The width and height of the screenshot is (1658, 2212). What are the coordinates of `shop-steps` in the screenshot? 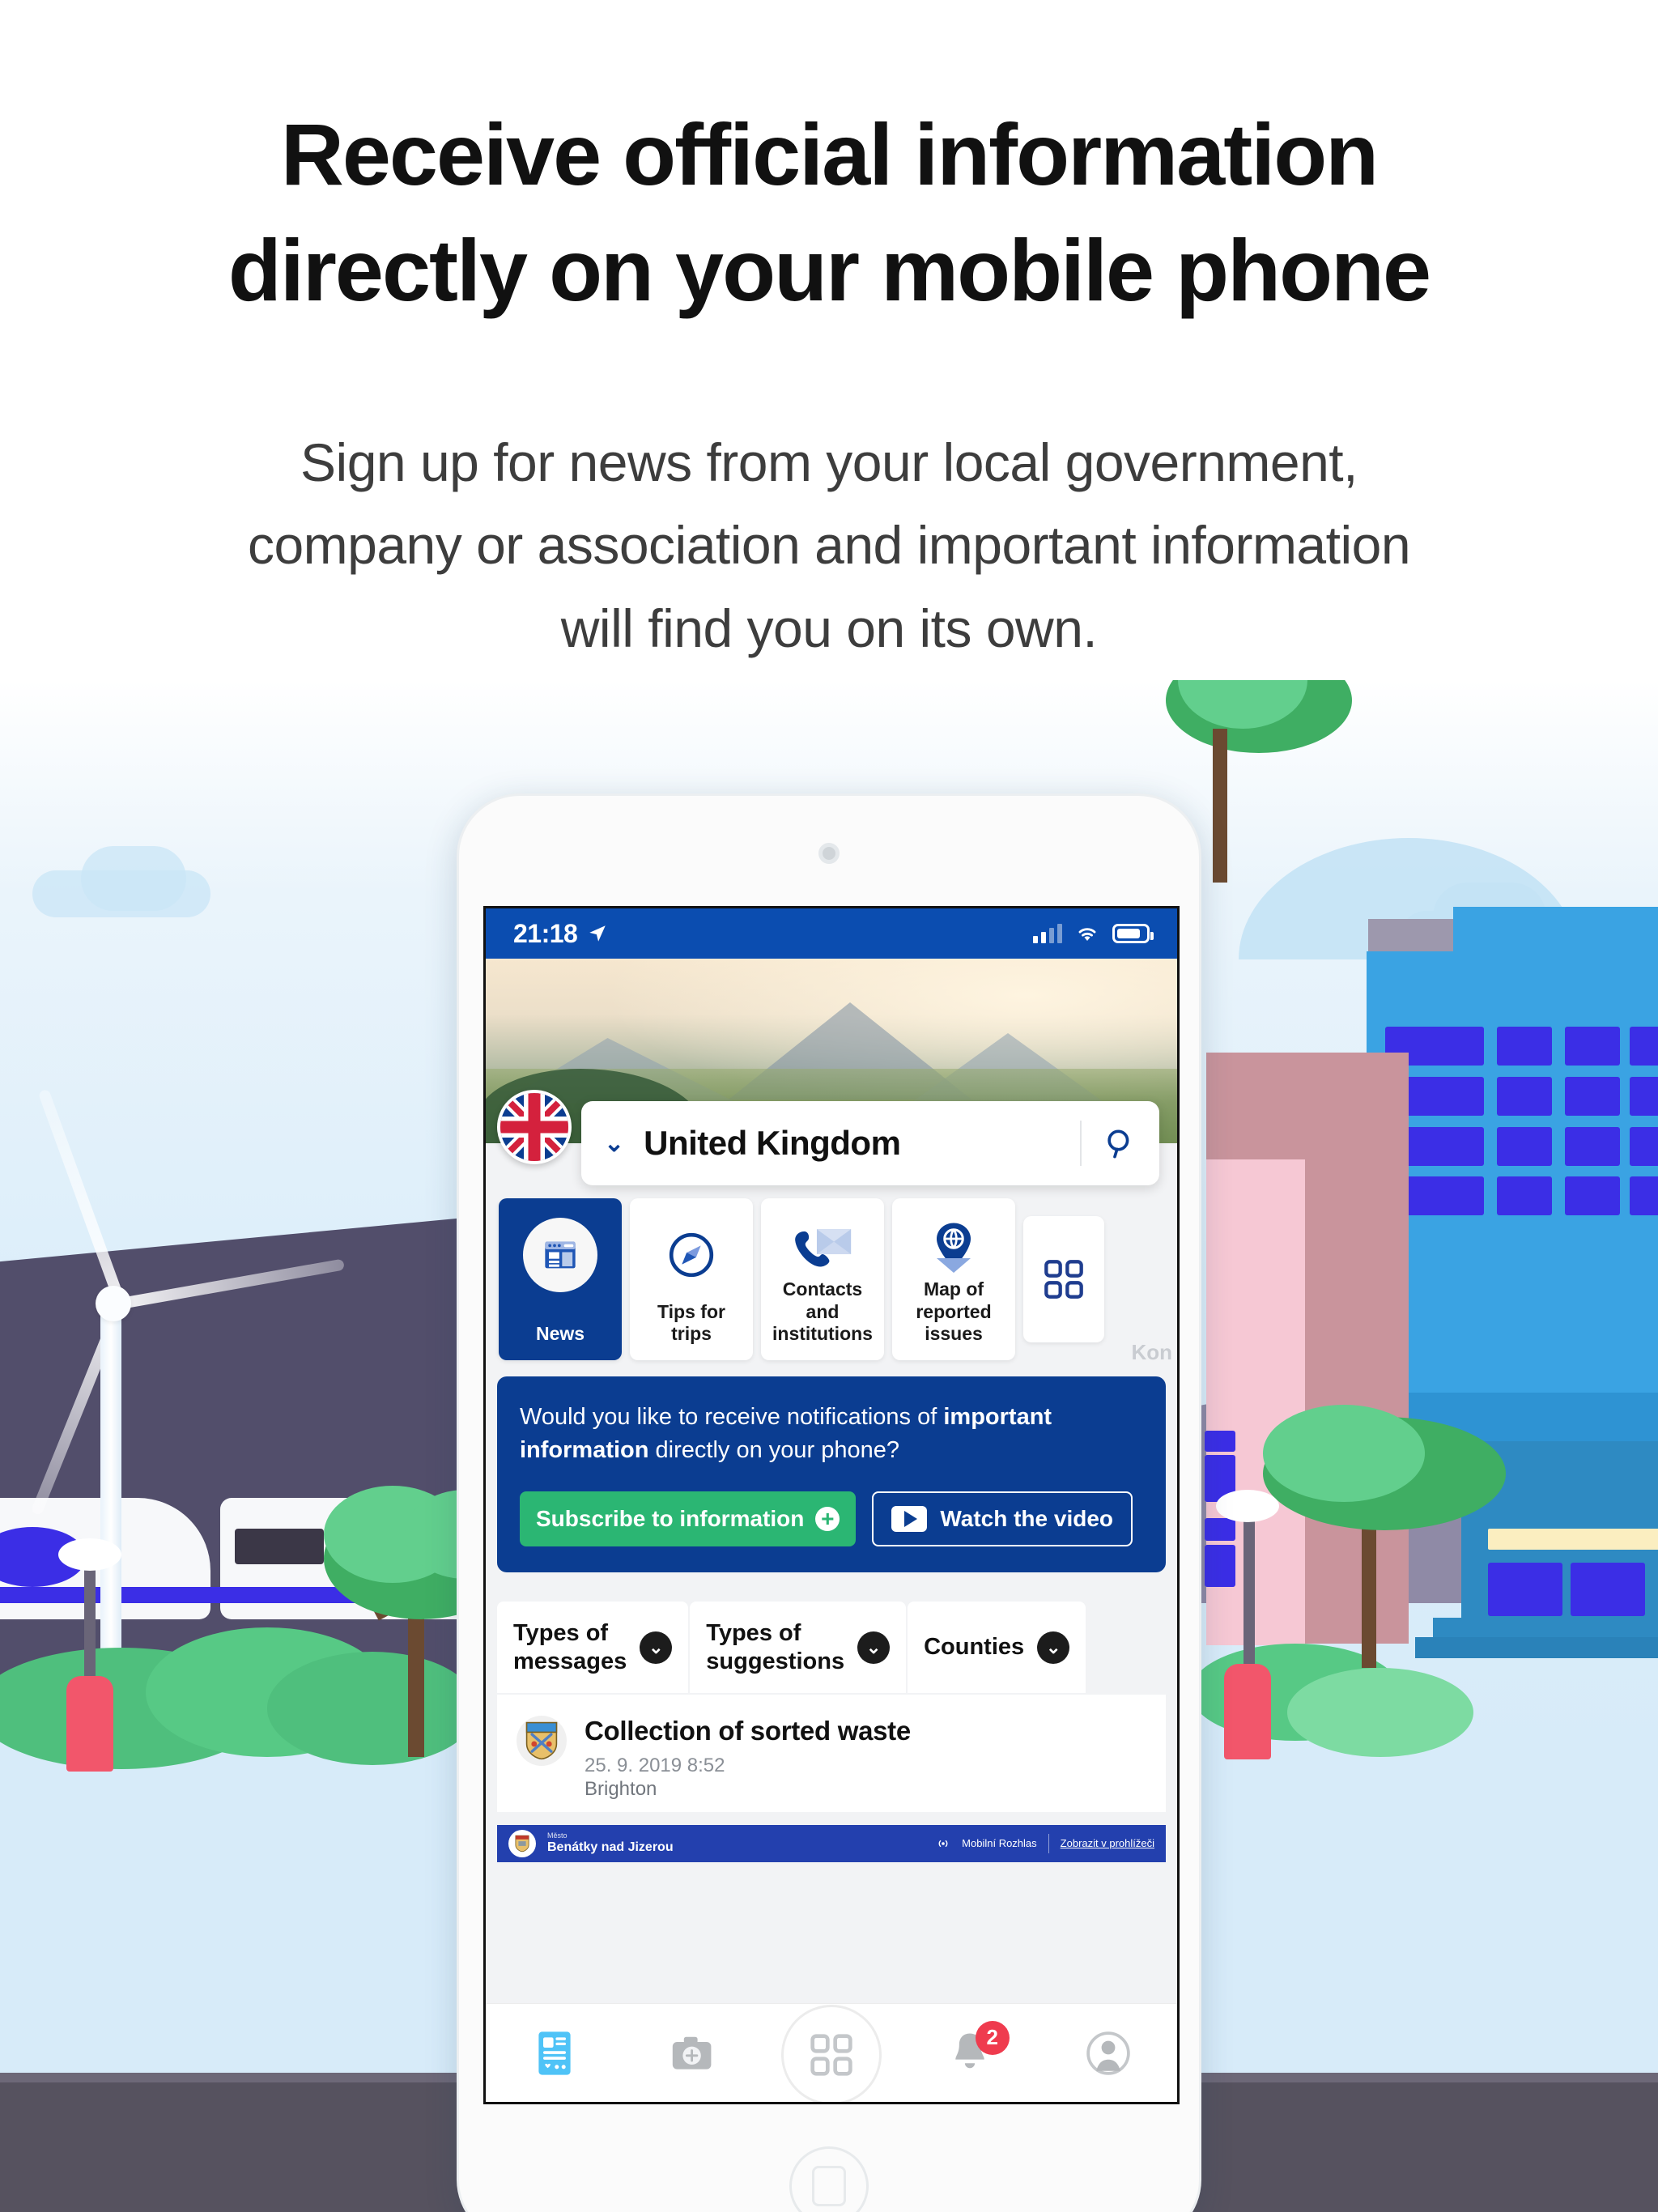 It's located at (1545, 1628).